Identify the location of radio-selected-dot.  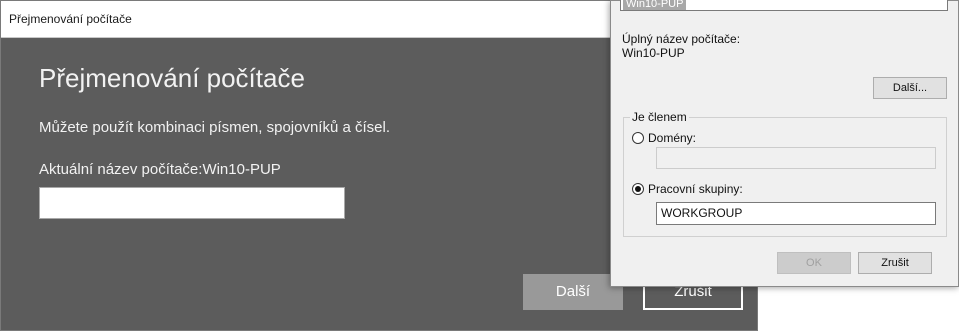
(638, 189).